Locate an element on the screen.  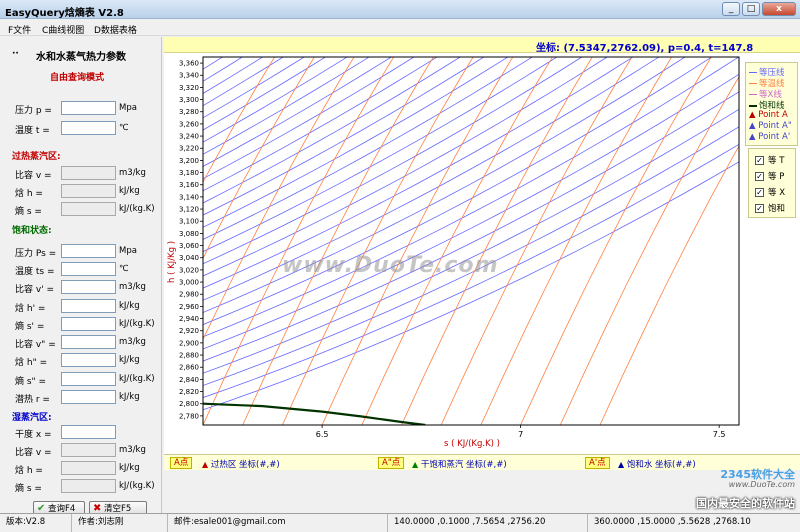
window-title: EasyQuery焓熵表 V2.8 is located at coordinates (64, 13).